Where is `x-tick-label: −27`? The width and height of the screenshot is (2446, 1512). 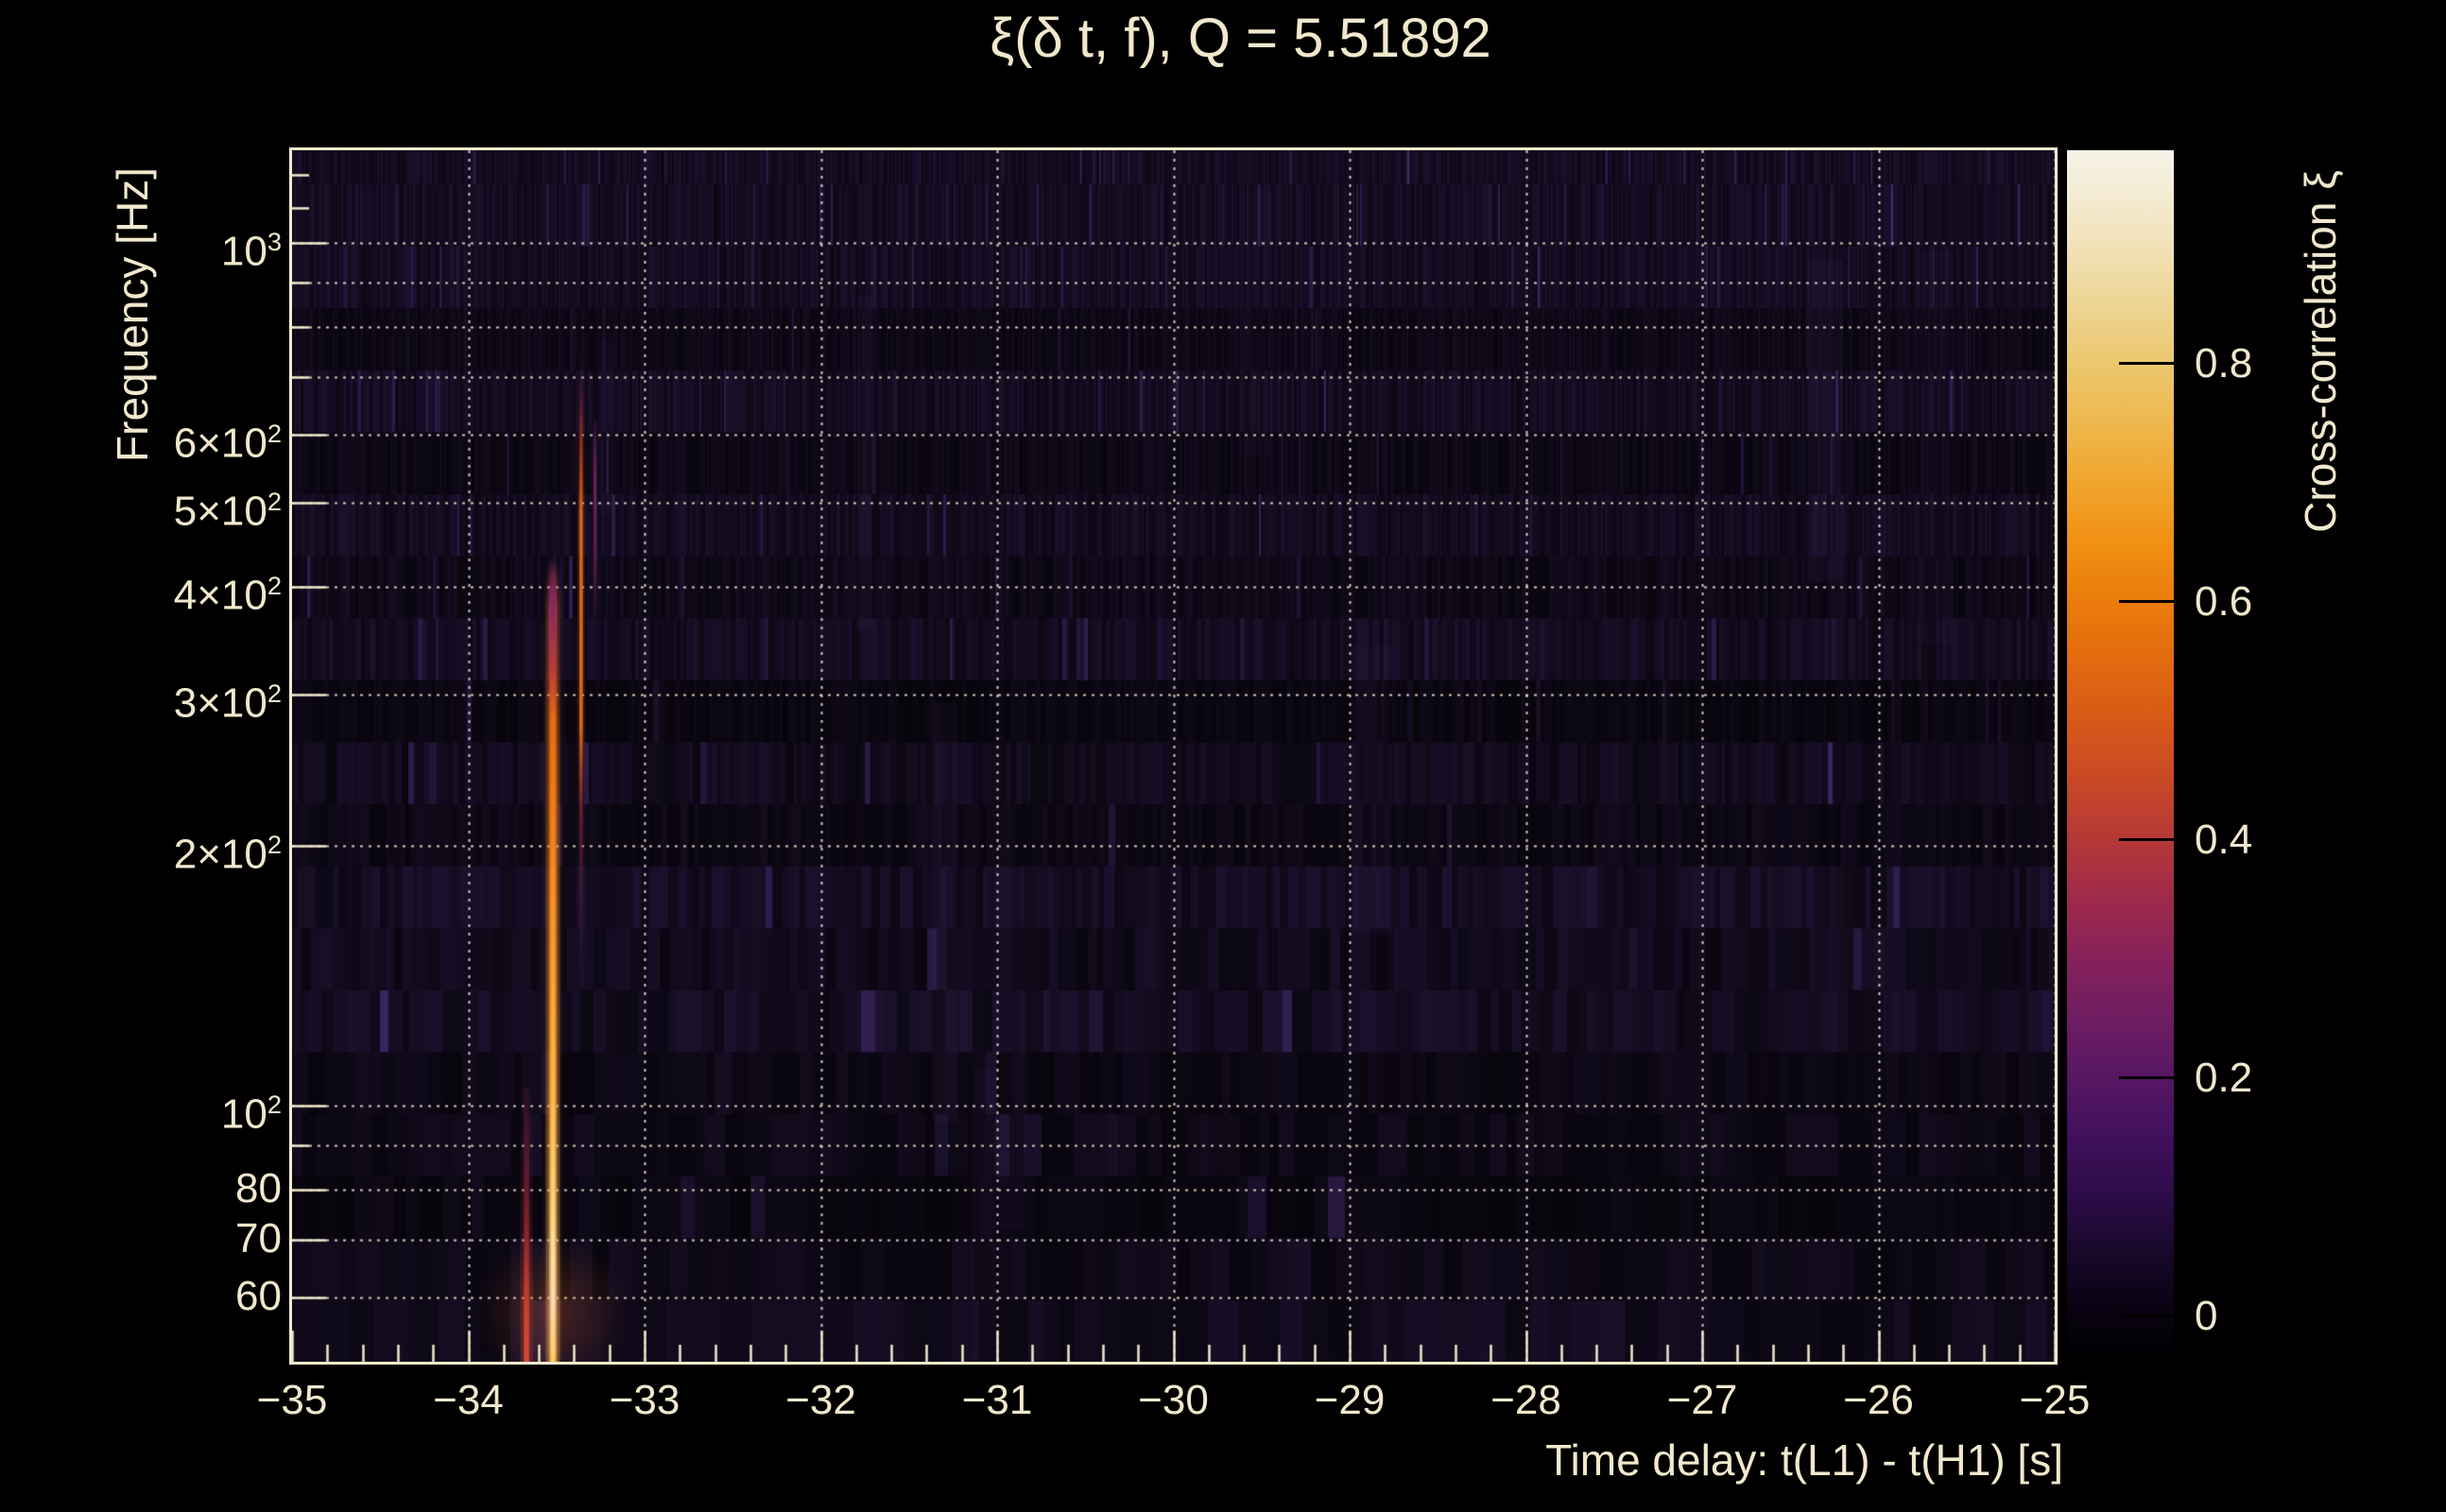 x-tick-label: −27 is located at coordinates (1702, 1400).